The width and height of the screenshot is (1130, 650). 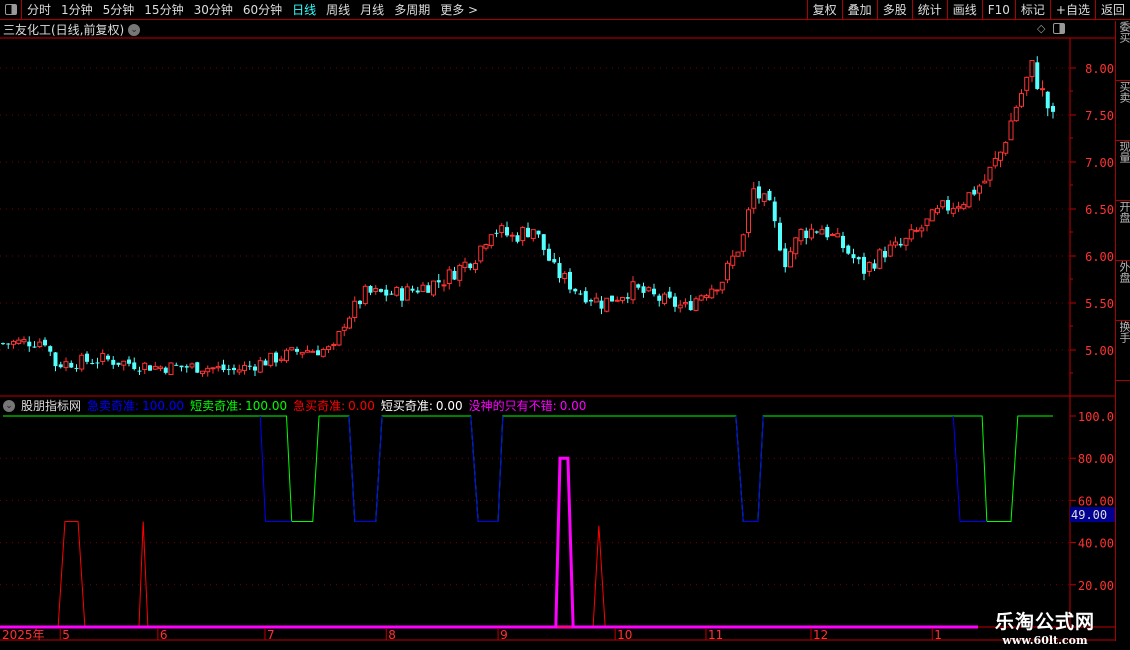 I want to click on sidebar-tab: 开盘, so click(x=1123, y=231).